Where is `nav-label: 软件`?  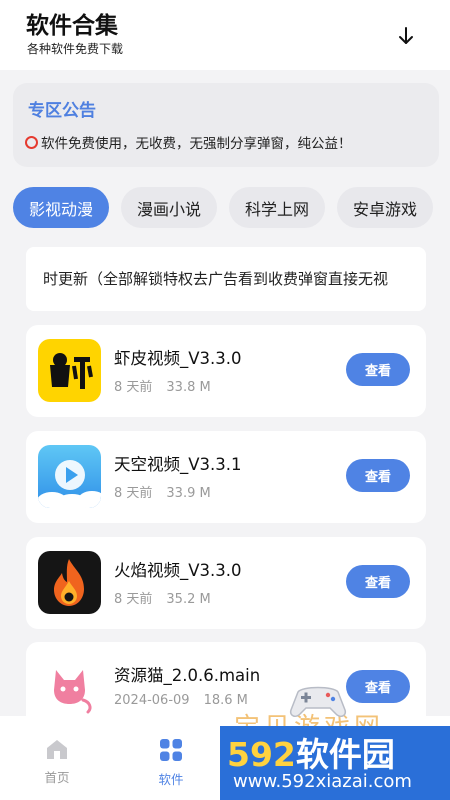 nav-label: 软件 is located at coordinates (171, 779).